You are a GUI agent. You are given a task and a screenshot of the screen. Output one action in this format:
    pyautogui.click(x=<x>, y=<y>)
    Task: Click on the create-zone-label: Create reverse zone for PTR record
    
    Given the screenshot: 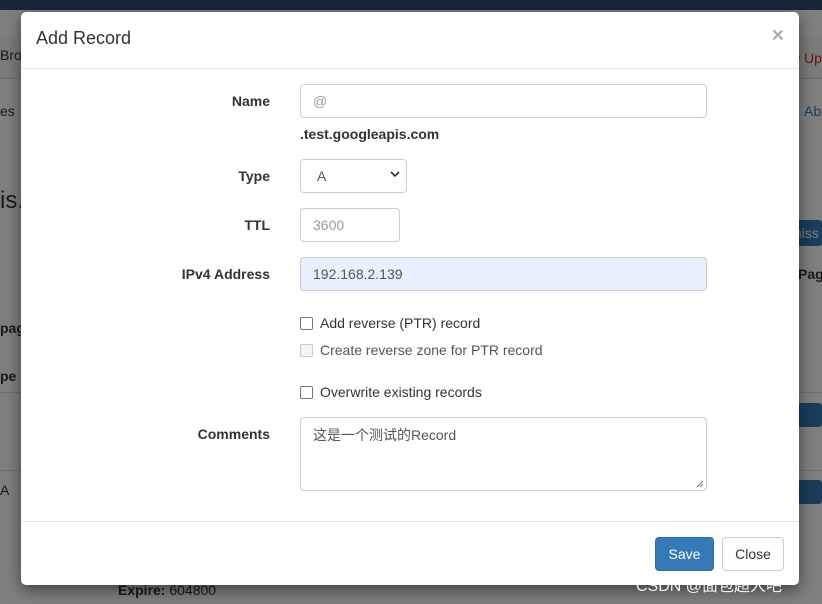 What is the action you would take?
    pyautogui.click(x=431, y=350)
    